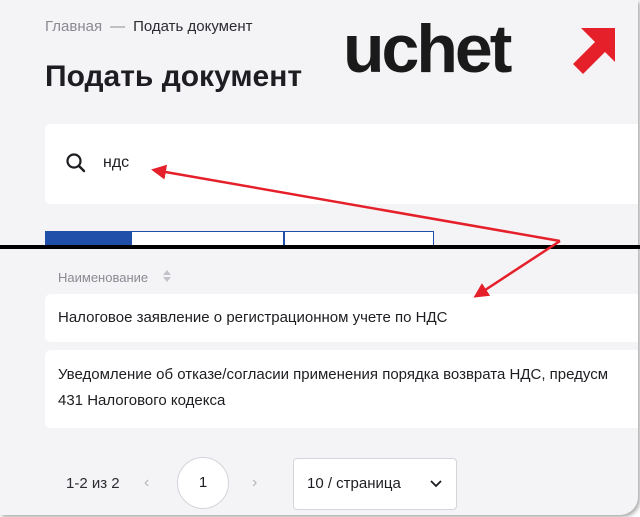 The height and width of the screenshot is (517, 640). Describe the element at coordinates (193, 26) in the screenshot. I see `breadcrumb-current: Подать документ` at that location.